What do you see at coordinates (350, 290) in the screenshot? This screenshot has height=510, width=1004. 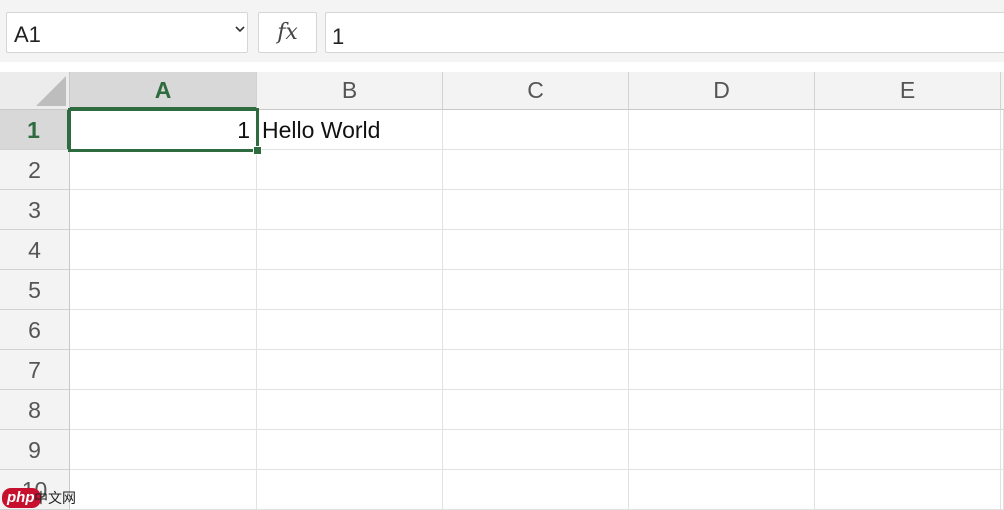 I see `cell-b5` at bounding box center [350, 290].